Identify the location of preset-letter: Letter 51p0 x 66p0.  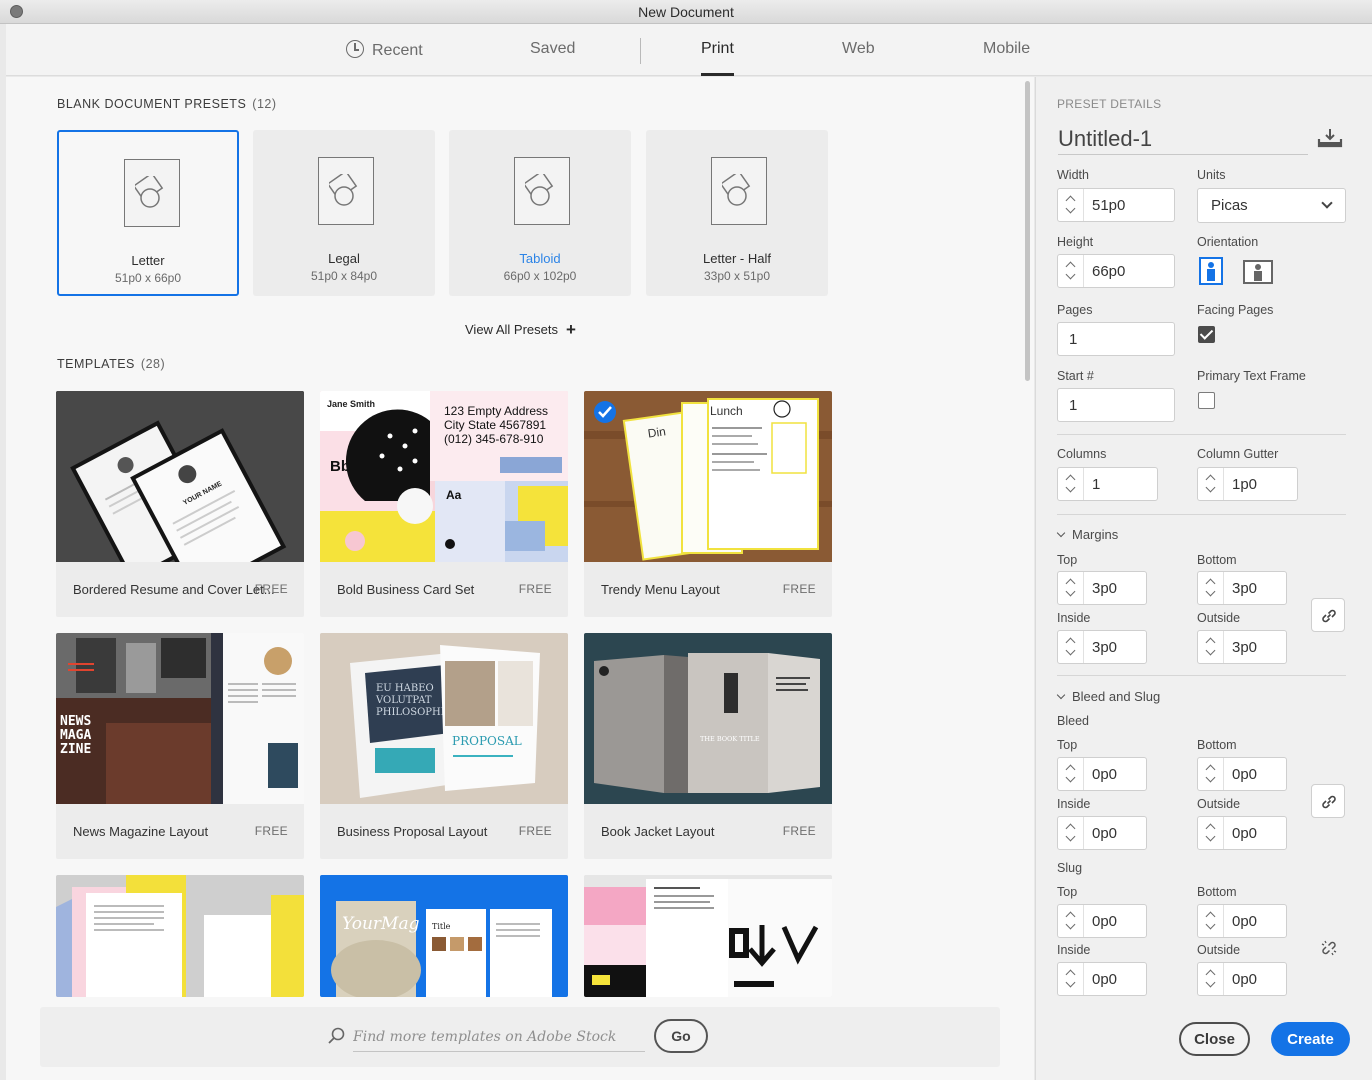
(148, 213).